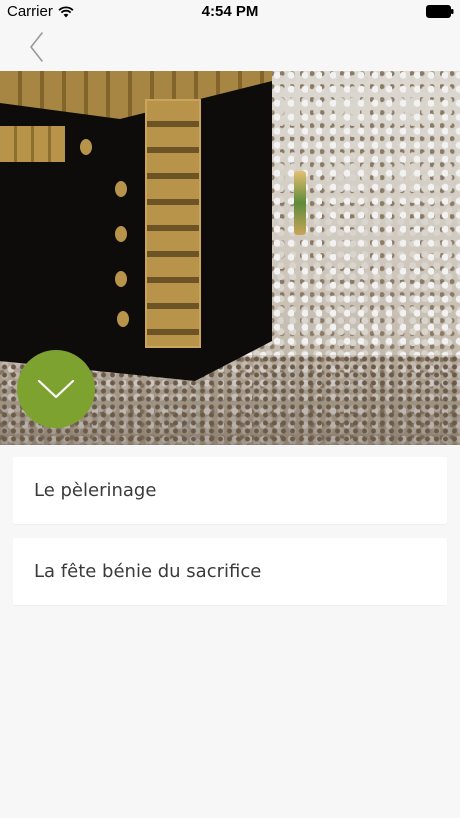  Describe the element at coordinates (230, 490) in the screenshot. I see `list-item-pilgrimage: Le pèlerinage` at that location.